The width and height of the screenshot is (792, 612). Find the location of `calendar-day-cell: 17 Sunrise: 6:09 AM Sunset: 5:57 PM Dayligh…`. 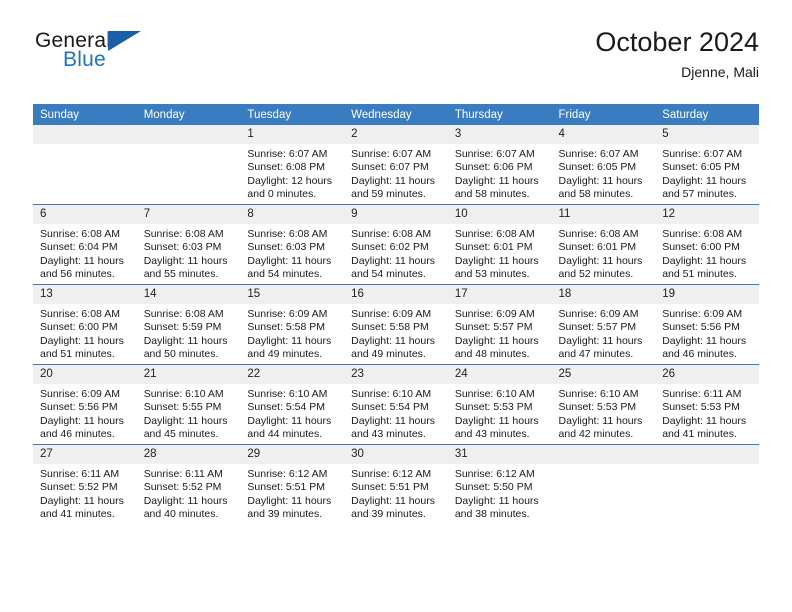

calendar-day-cell: 17 Sunrise: 6:09 AM Sunset: 5:57 PM Dayligh… is located at coordinates (499, 324).